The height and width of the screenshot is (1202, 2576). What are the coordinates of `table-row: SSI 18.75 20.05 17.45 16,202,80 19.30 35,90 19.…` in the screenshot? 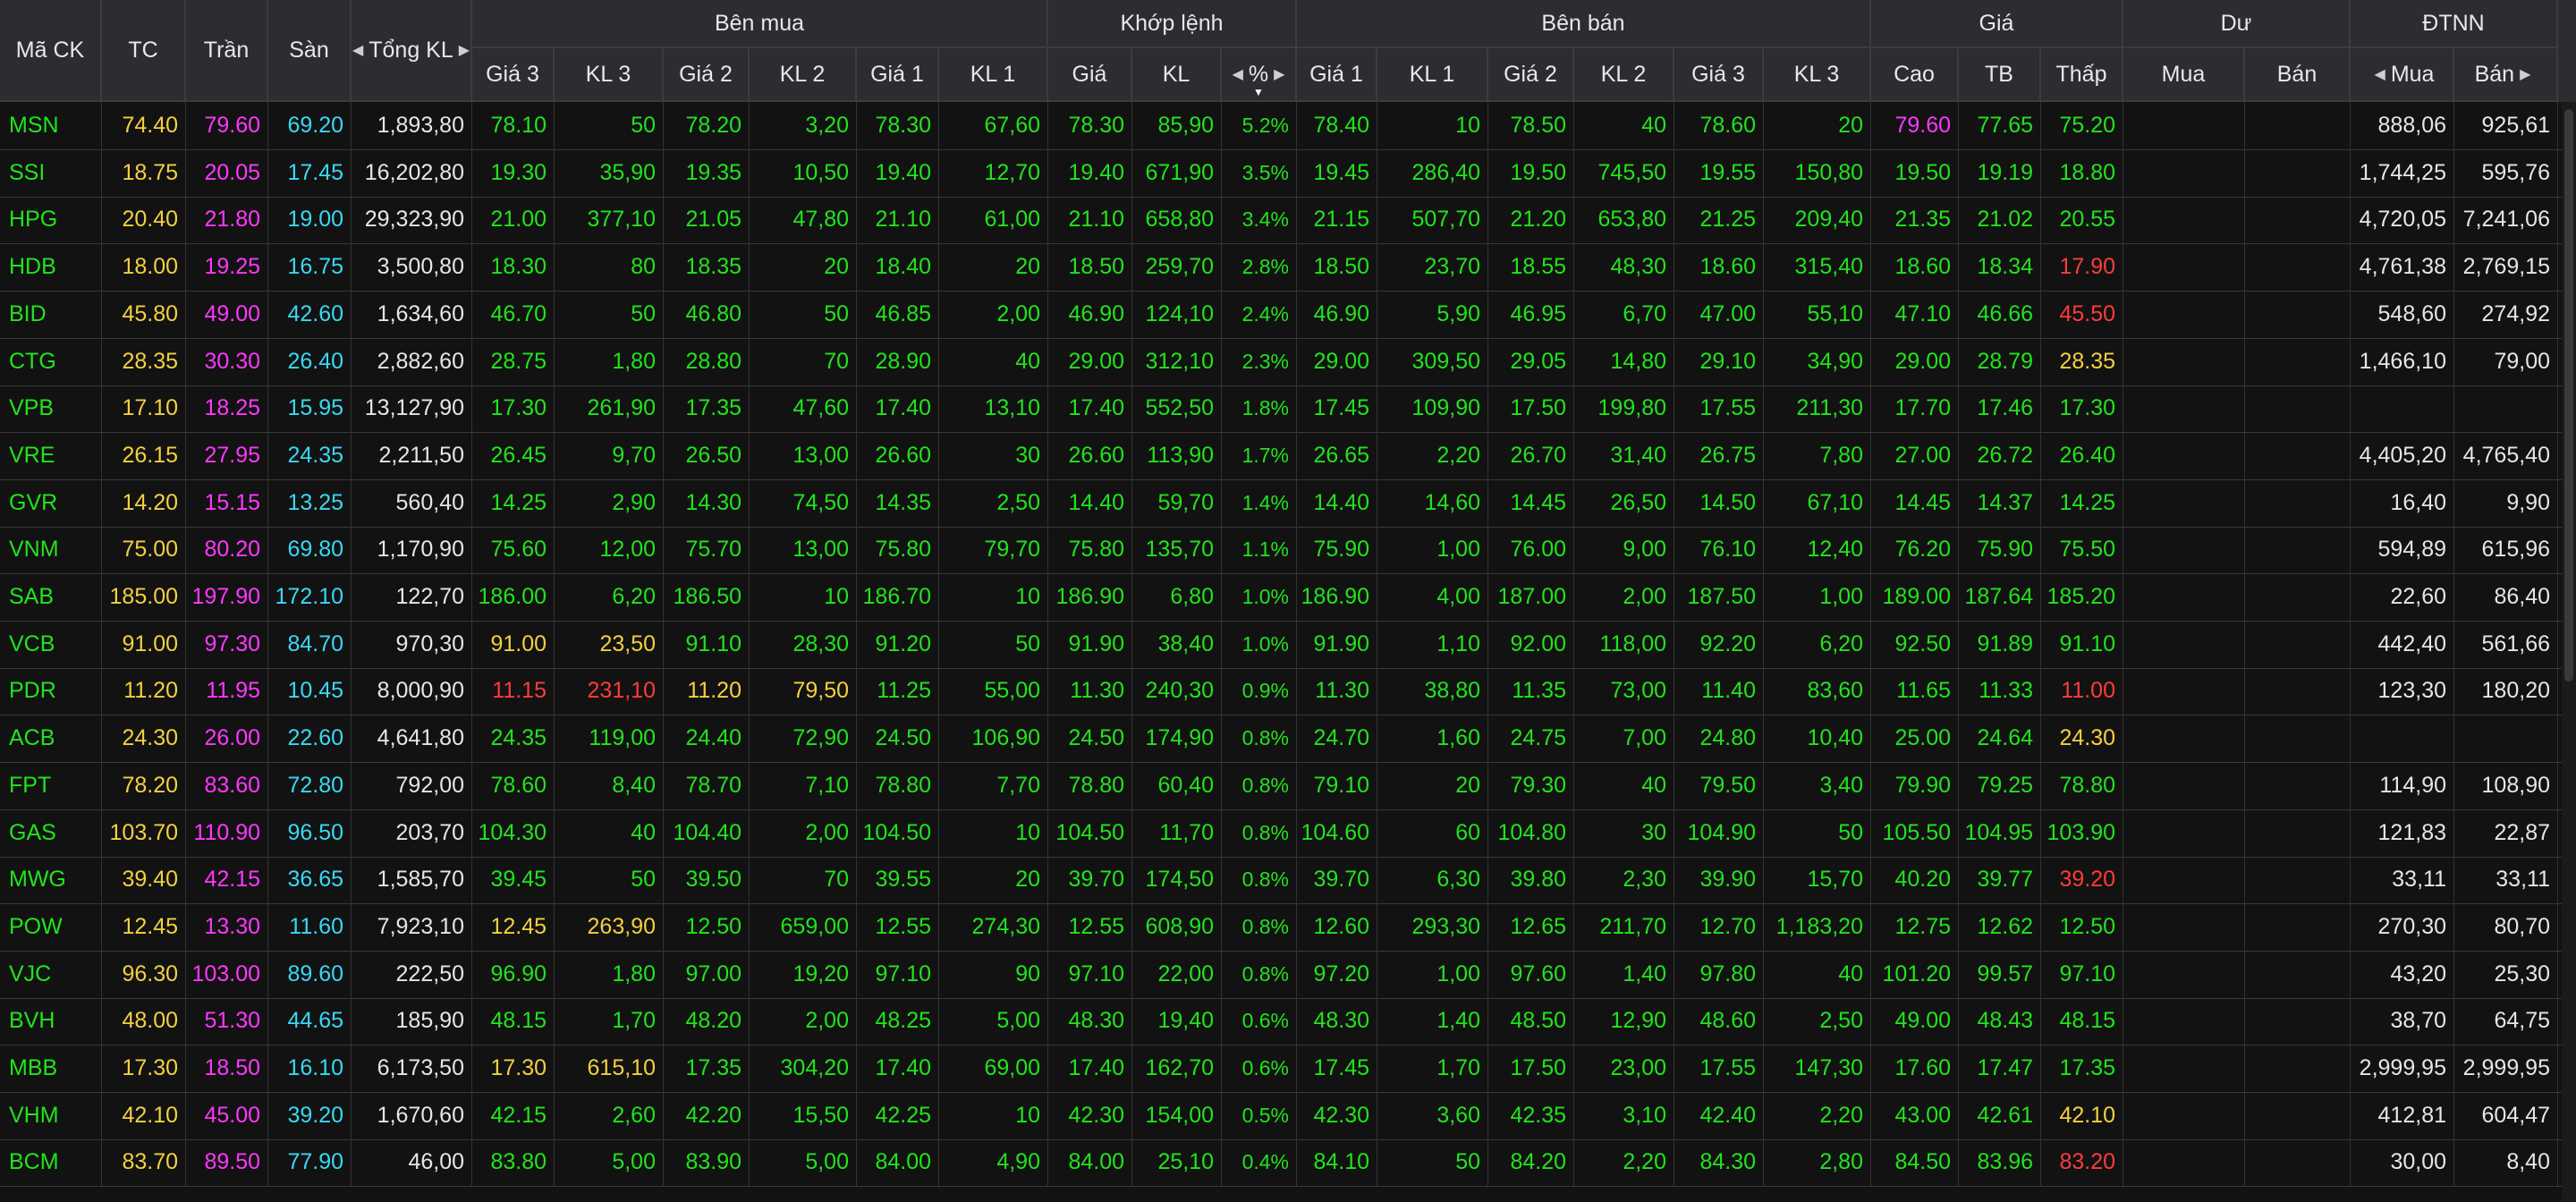 It's located at (1288, 173).